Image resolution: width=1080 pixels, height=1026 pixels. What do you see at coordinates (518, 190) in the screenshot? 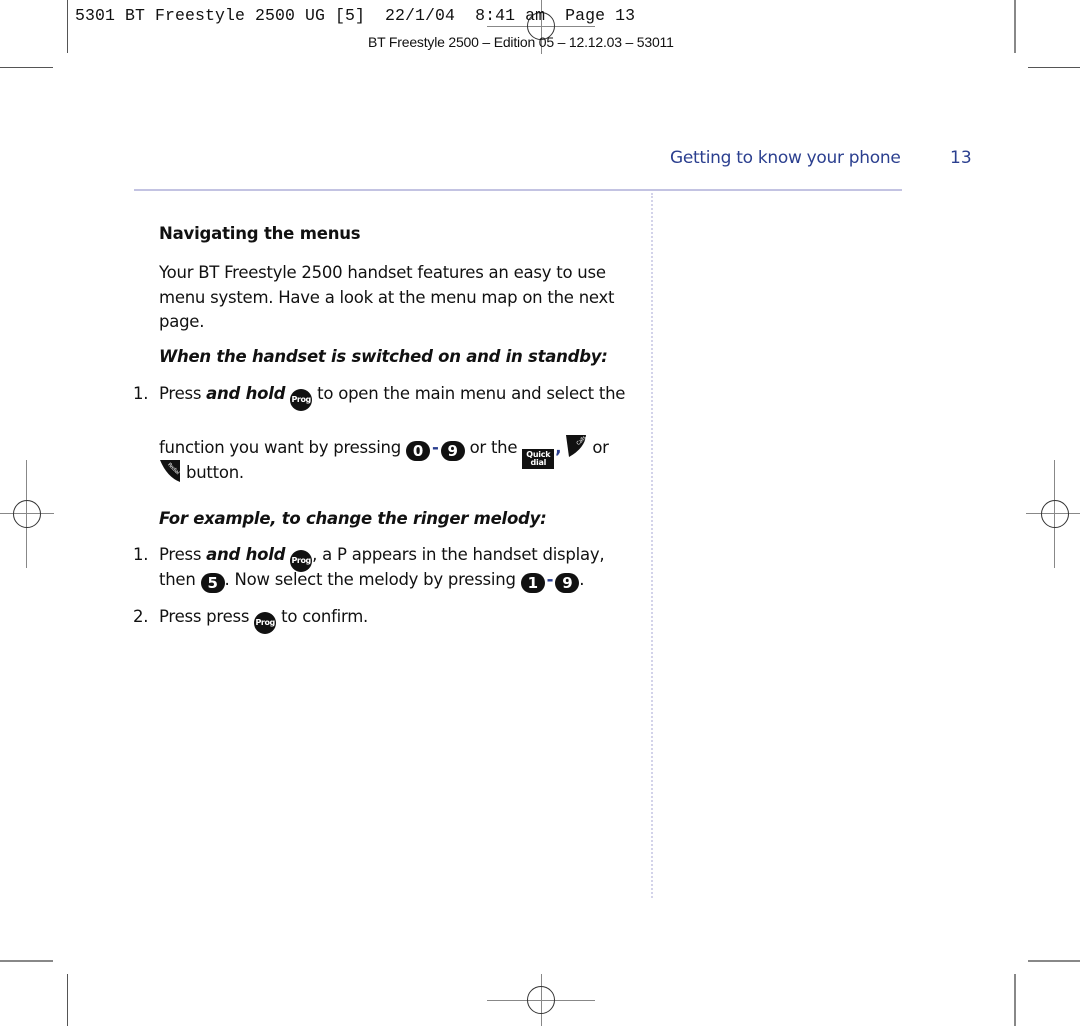
I see `header-rule` at bounding box center [518, 190].